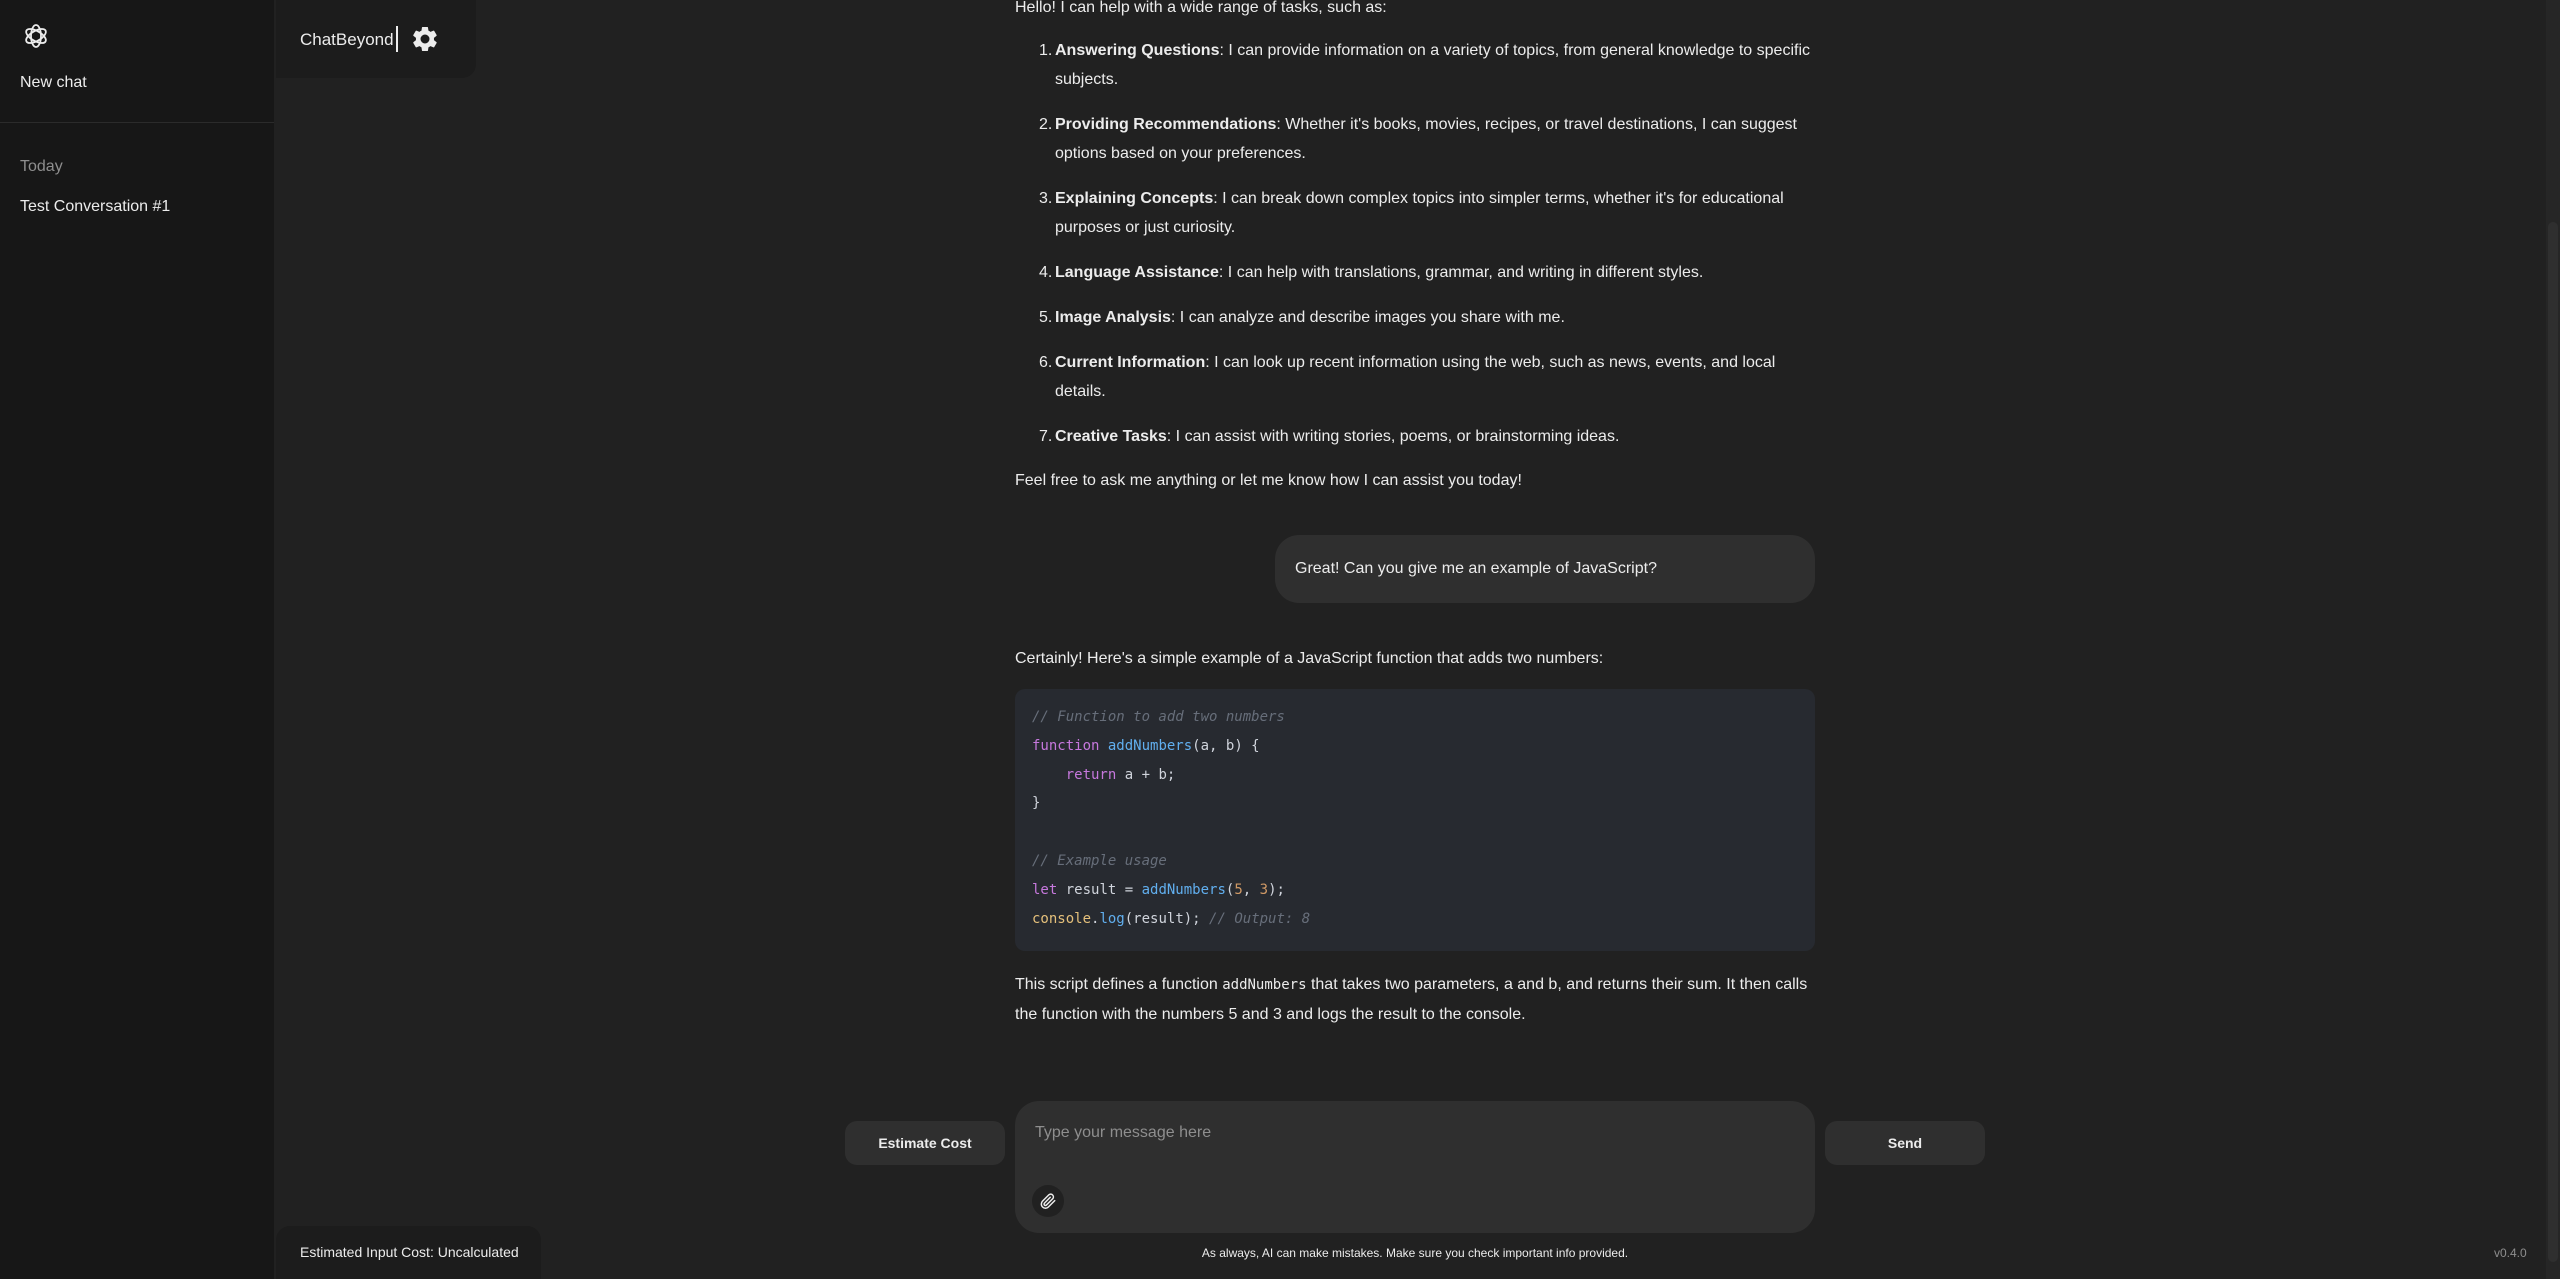  I want to click on code-comma: ,, so click(1251, 889).